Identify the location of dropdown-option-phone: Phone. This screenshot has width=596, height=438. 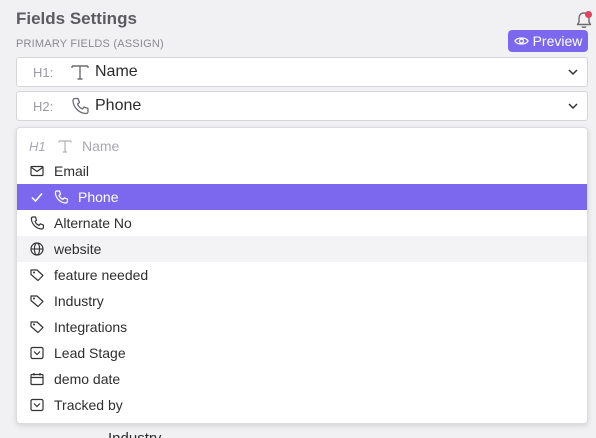
(302, 197).